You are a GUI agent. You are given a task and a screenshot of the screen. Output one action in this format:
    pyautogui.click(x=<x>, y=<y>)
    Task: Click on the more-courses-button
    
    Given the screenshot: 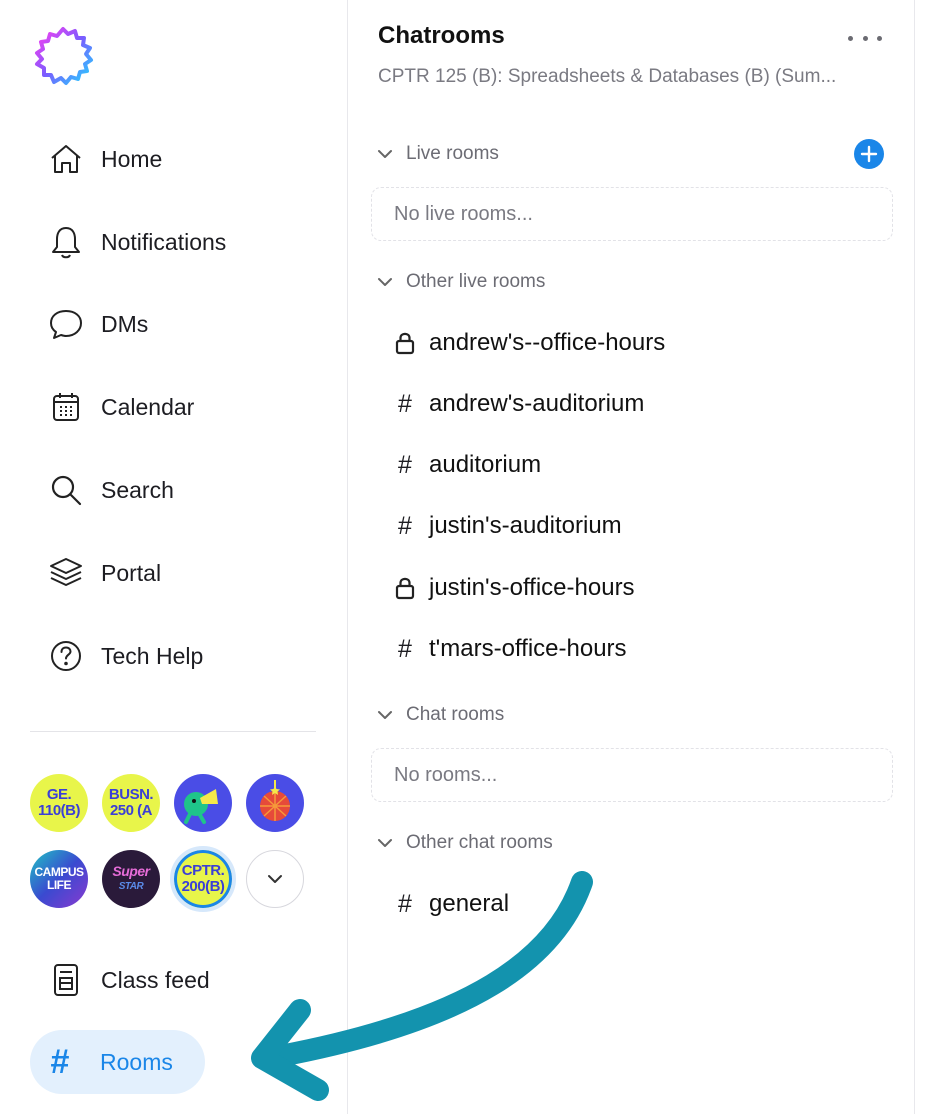 What is the action you would take?
    pyautogui.click(x=275, y=879)
    